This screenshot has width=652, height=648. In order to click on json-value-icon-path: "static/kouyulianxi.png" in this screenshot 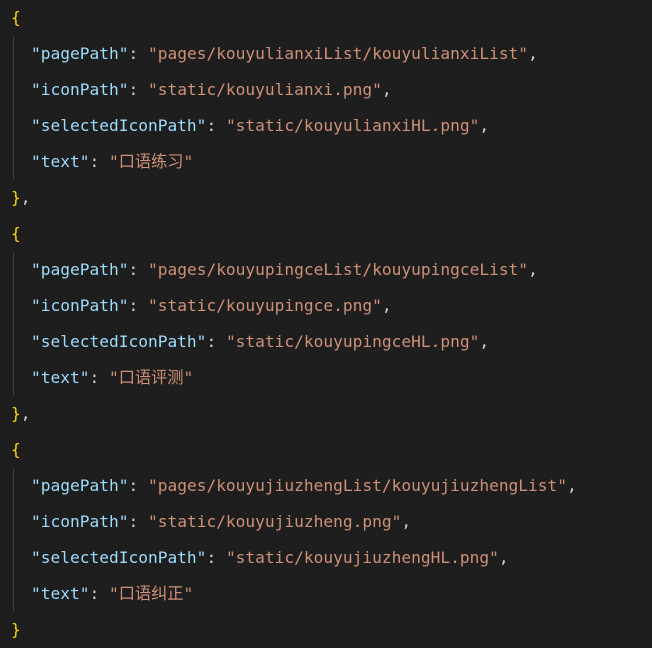, I will do `click(264, 89)`.